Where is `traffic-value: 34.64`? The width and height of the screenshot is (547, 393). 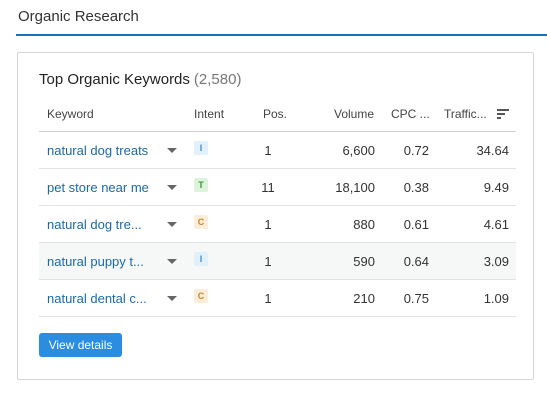 traffic-value: 34.64 is located at coordinates (492, 150).